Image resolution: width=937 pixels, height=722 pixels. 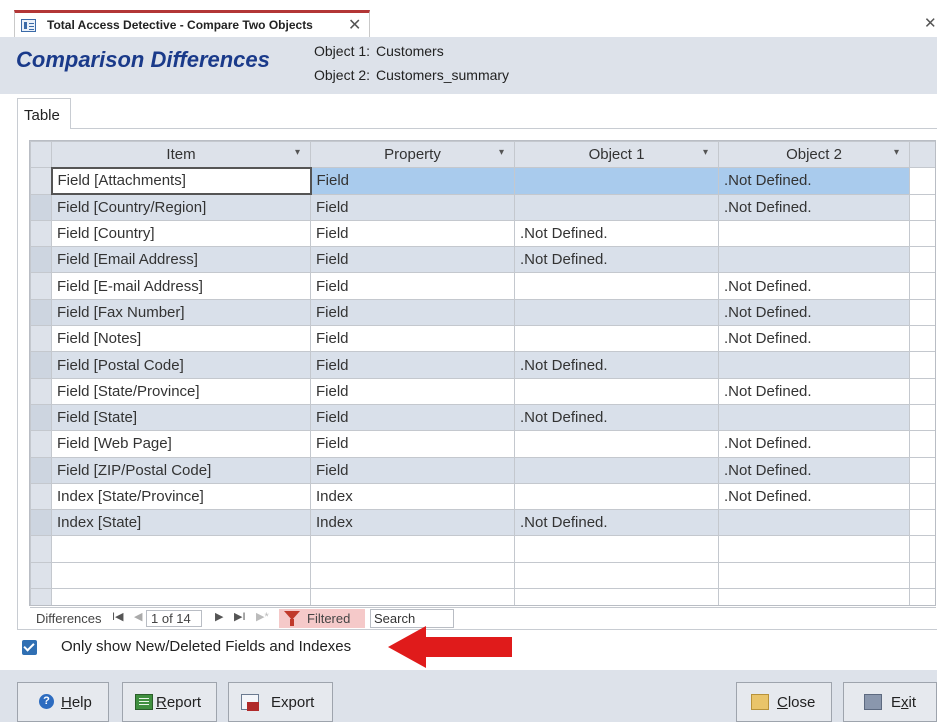 What do you see at coordinates (181, 207) in the screenshot?
I see `cell-item: Field [Country/Region]` at bounding box center [181, 207].